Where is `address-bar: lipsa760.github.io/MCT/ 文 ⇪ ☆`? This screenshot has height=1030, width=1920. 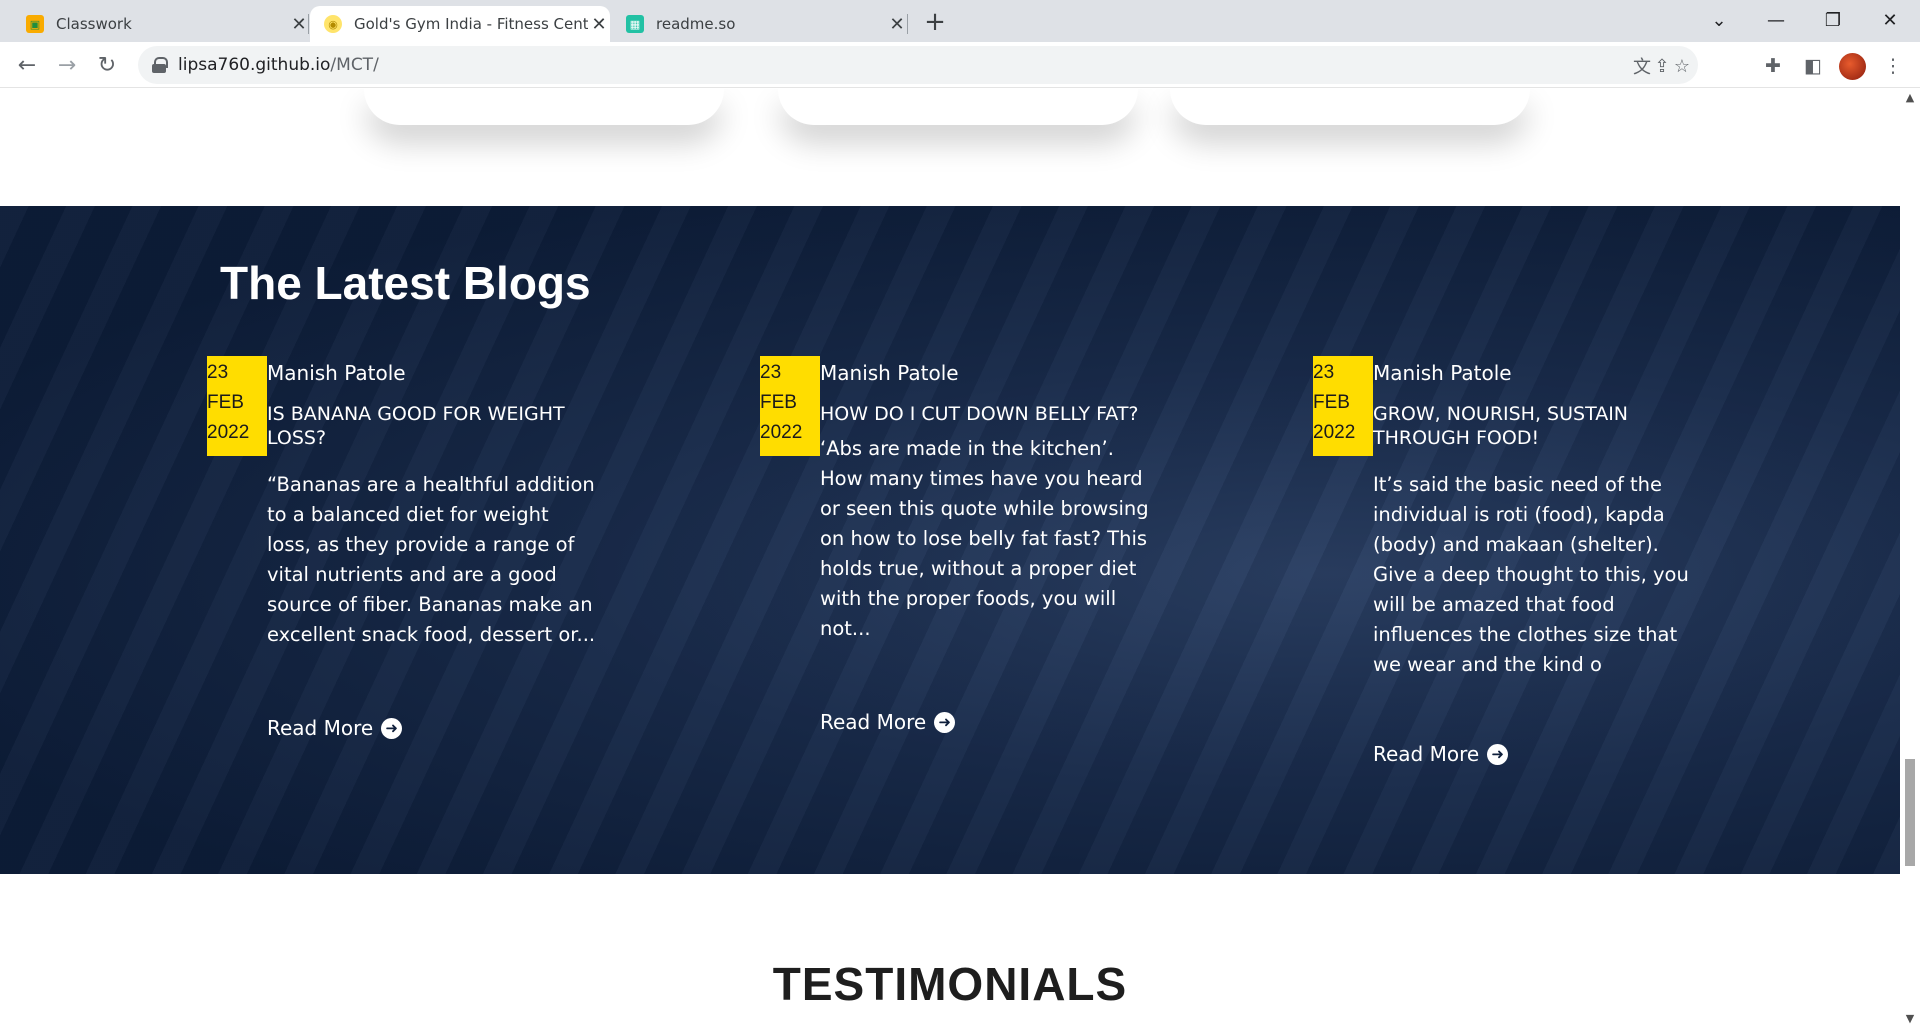
address-bar: lipsa760.github.io/MCT/ 文 ⇪ ☆ is located at coordinates (918, 65).